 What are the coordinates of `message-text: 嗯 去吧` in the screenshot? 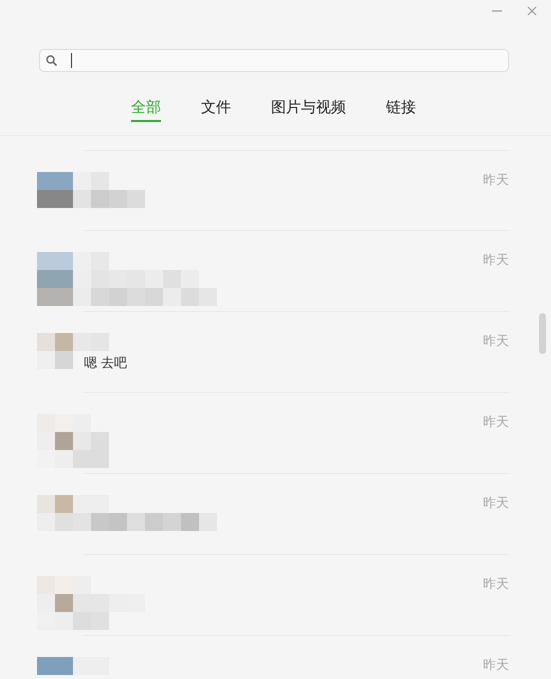 It's located at (106, 363).